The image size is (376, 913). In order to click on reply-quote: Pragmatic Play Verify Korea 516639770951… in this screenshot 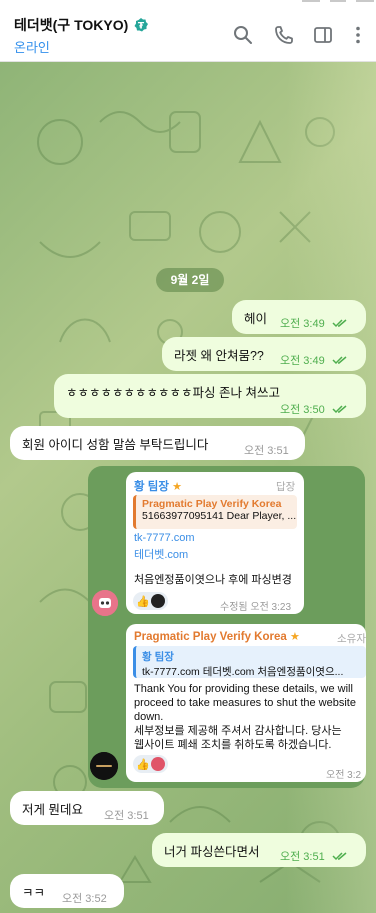, I will do `click(215, 512)`.